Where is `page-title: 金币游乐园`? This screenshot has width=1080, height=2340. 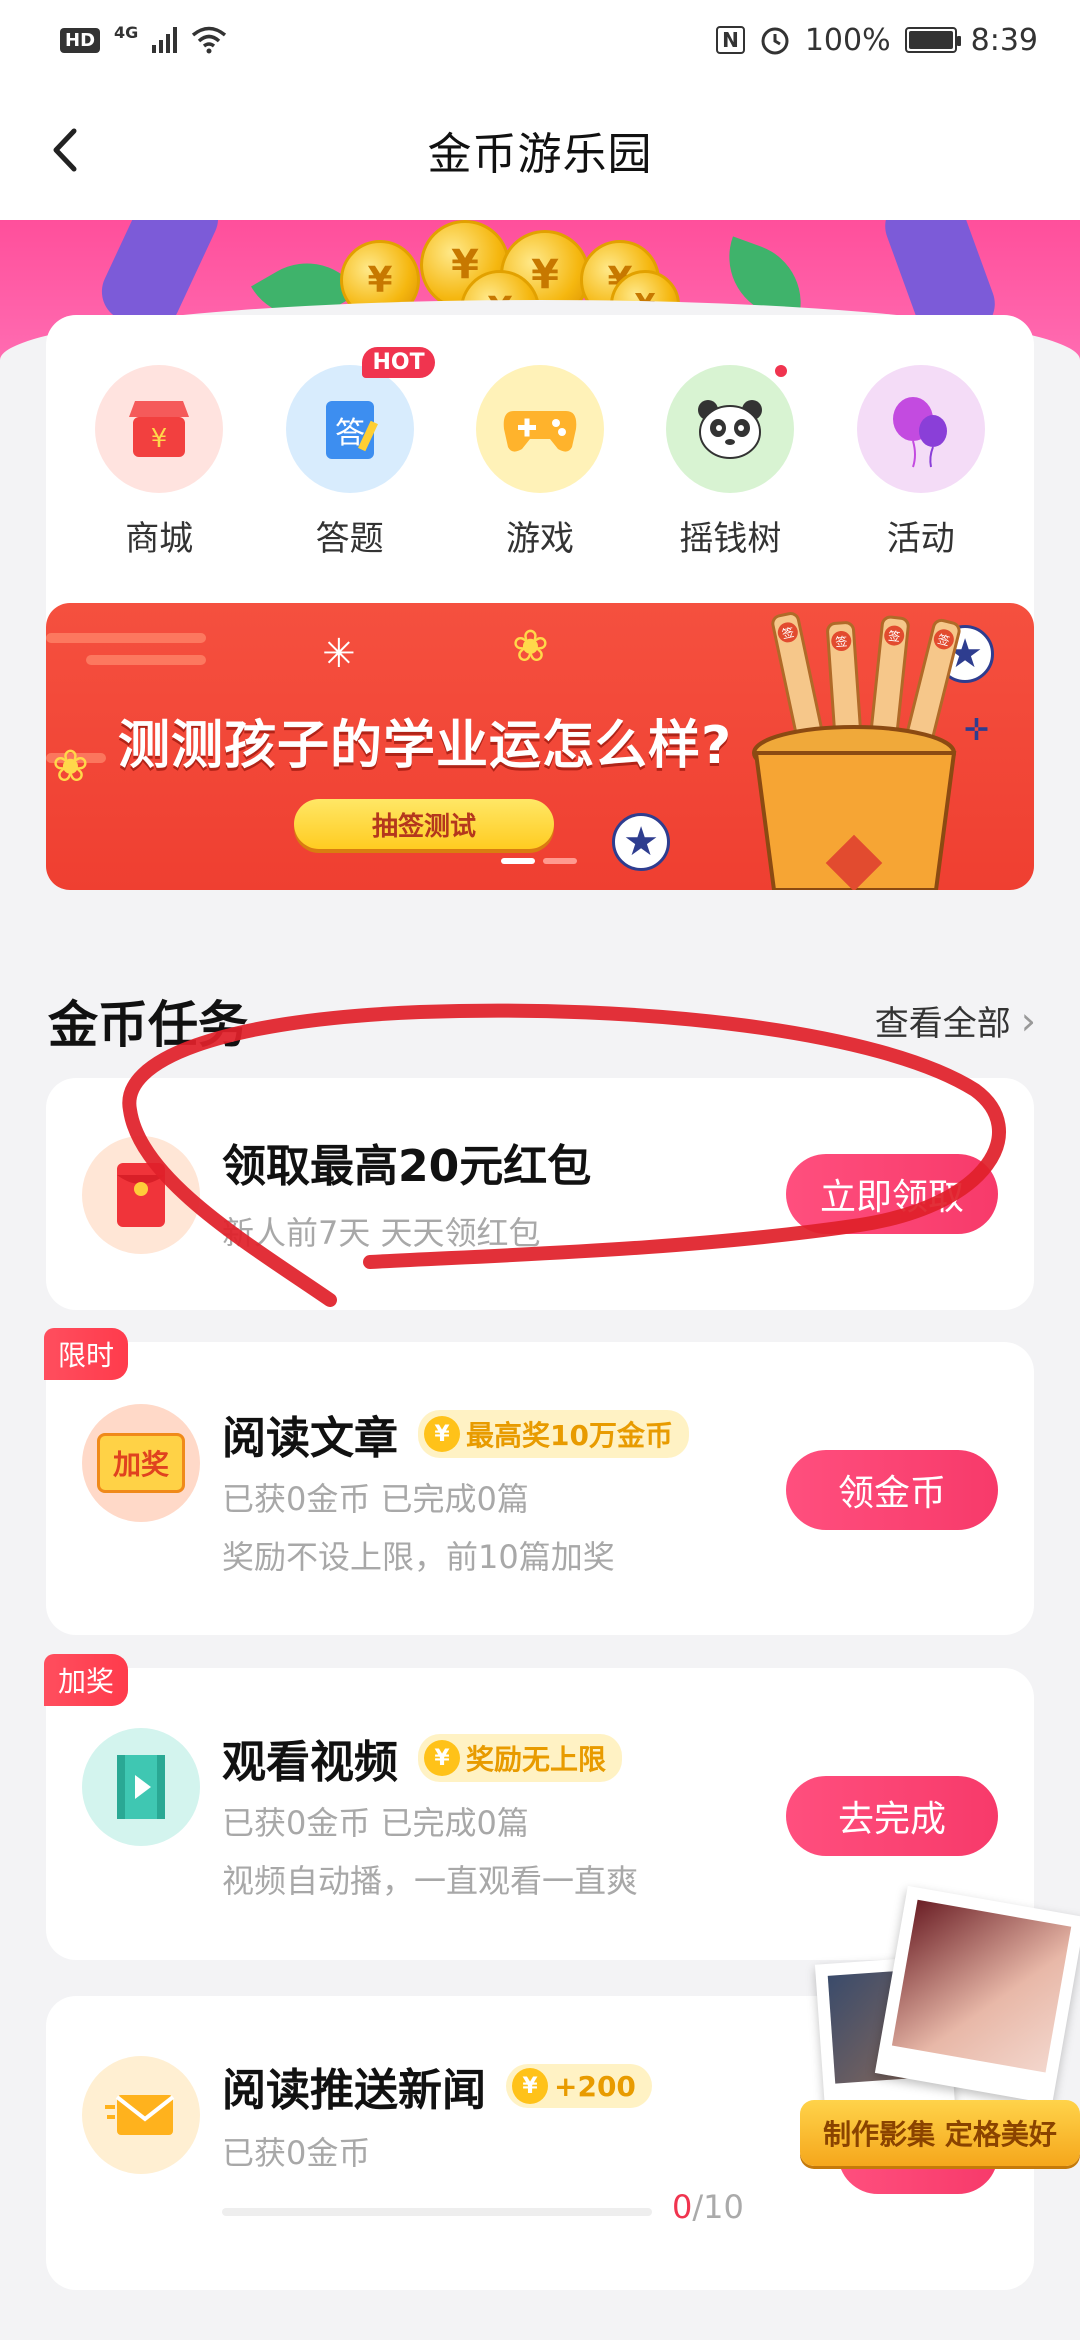
page-title: 金币游乐园 is located at coordinates (540, 154).